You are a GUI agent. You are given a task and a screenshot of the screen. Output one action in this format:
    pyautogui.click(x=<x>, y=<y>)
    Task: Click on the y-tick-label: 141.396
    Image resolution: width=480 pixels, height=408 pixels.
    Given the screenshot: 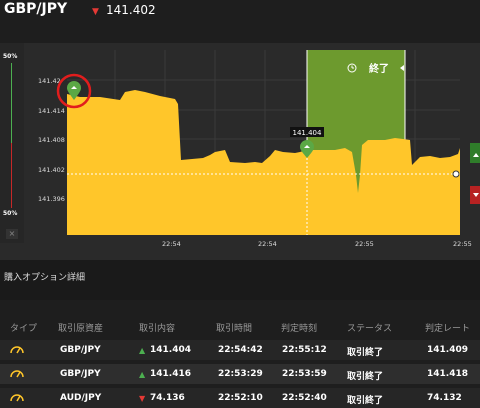 What is the action you would take?
    pyautogui.click(x=51, y=199)
    